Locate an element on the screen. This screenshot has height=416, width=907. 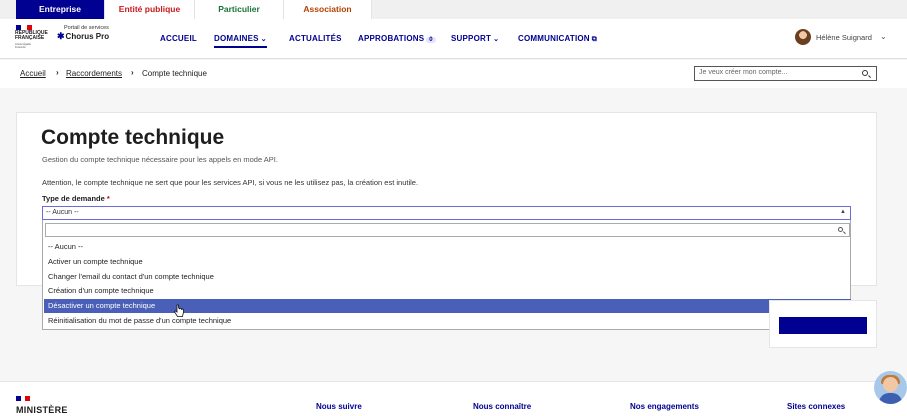
marianne-flag-icon is located at coordinates (23, 398).